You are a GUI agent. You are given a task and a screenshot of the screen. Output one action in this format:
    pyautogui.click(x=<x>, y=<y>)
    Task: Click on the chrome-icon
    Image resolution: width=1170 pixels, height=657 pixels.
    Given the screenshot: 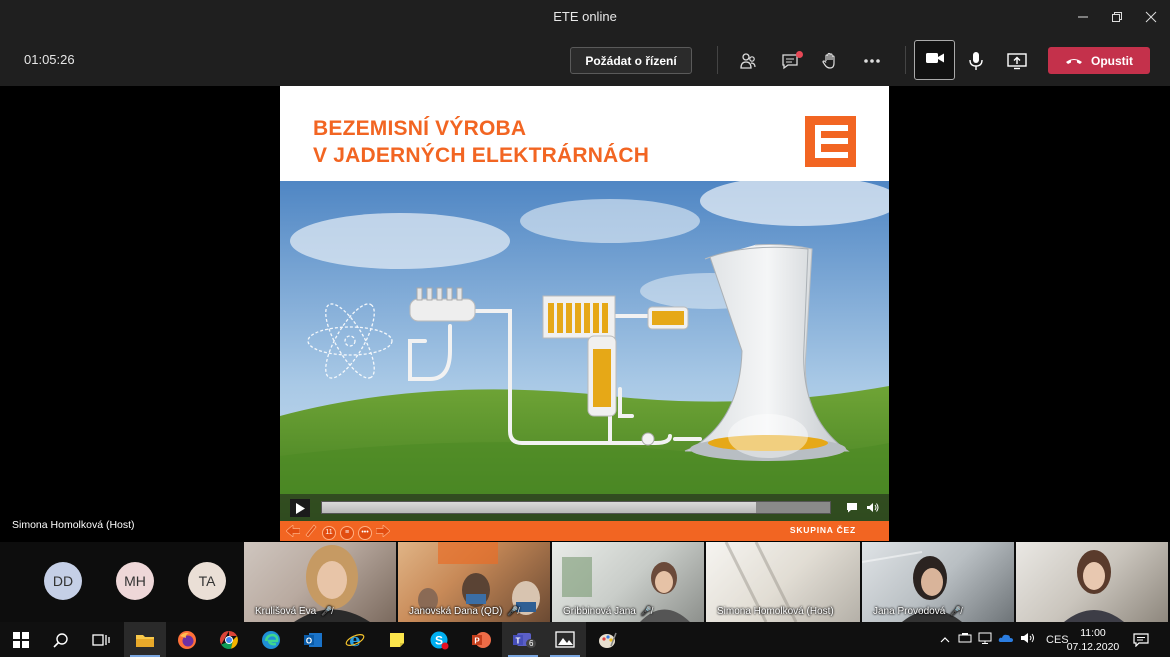 What is the action you would take?
    pyautogui.click(x=229, y=639)
    